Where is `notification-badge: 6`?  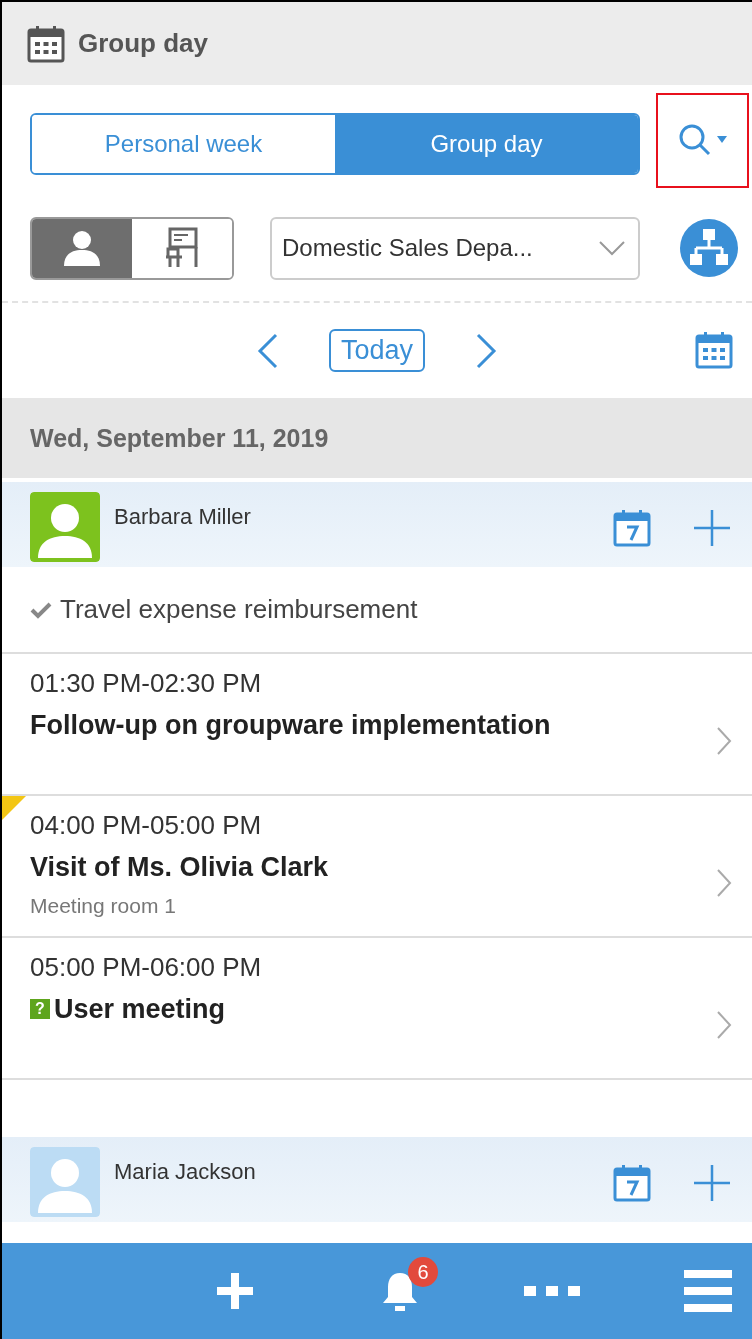
notification-badge: 6 is located at coordinates (423, 1272).